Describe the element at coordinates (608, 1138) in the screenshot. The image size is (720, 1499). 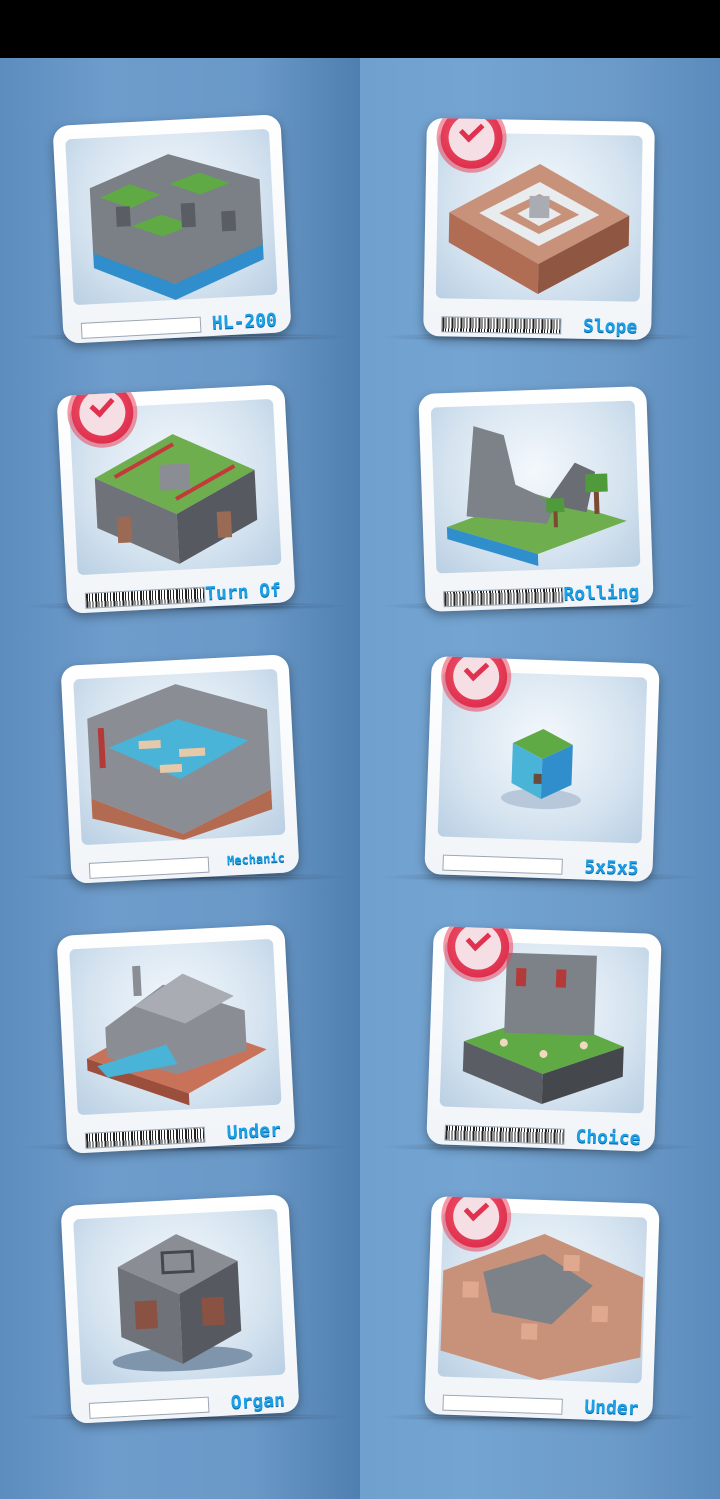
I see `level-title: Choice` at that location.